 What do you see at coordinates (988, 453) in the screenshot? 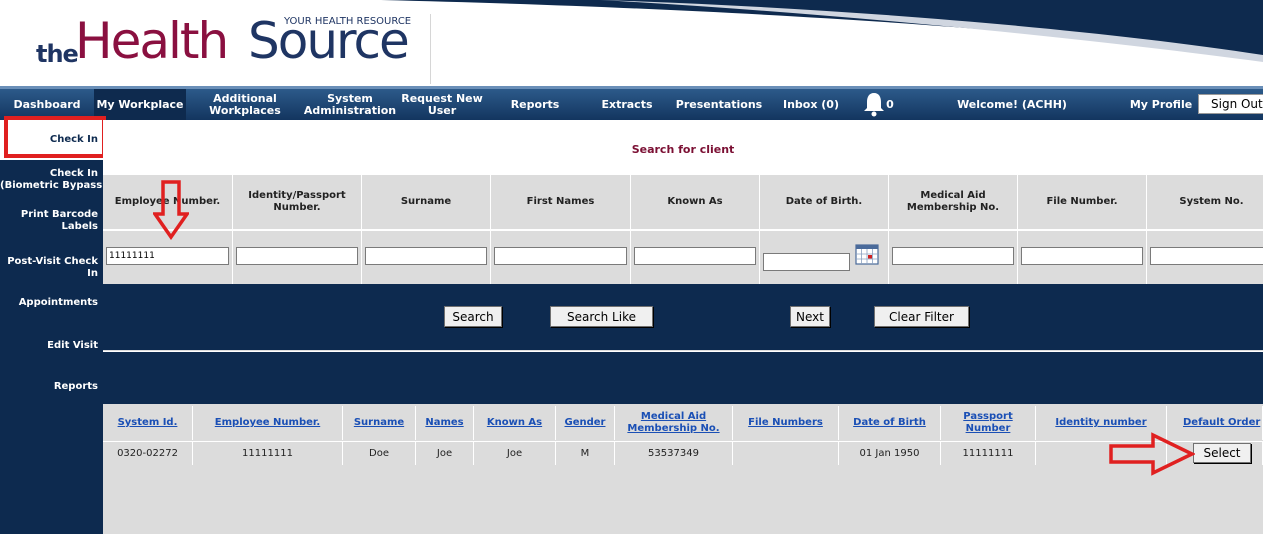
I see `result-cell-passport-number: 11111111` at bounding box center [988, 453].